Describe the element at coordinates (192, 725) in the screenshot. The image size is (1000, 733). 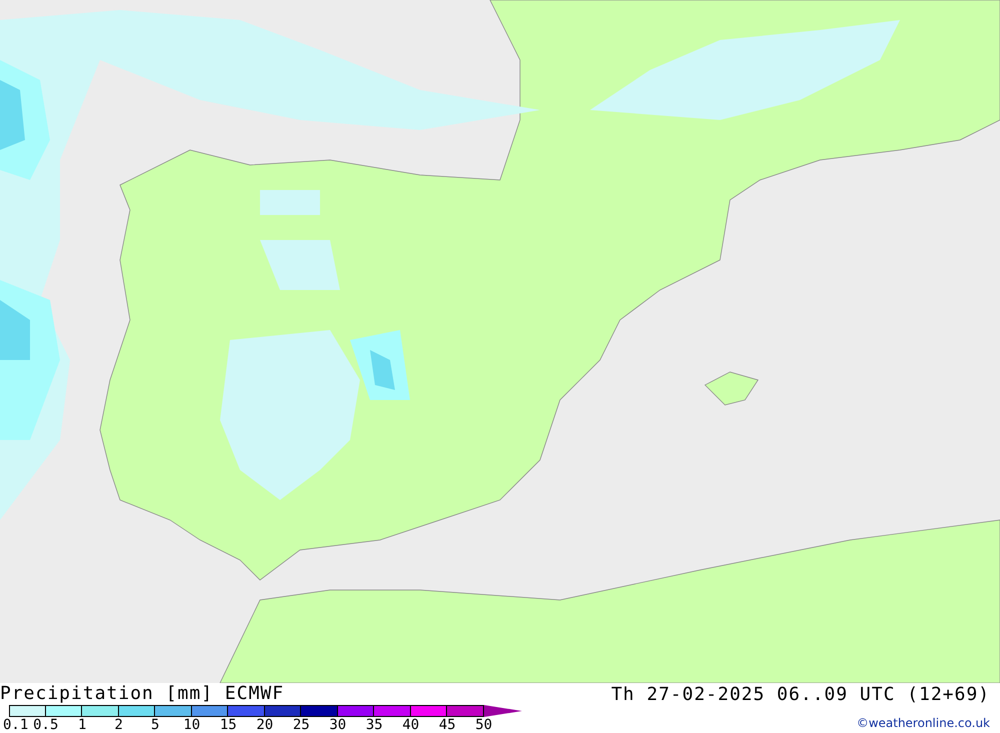
I see `scale-label: 10` at that location.